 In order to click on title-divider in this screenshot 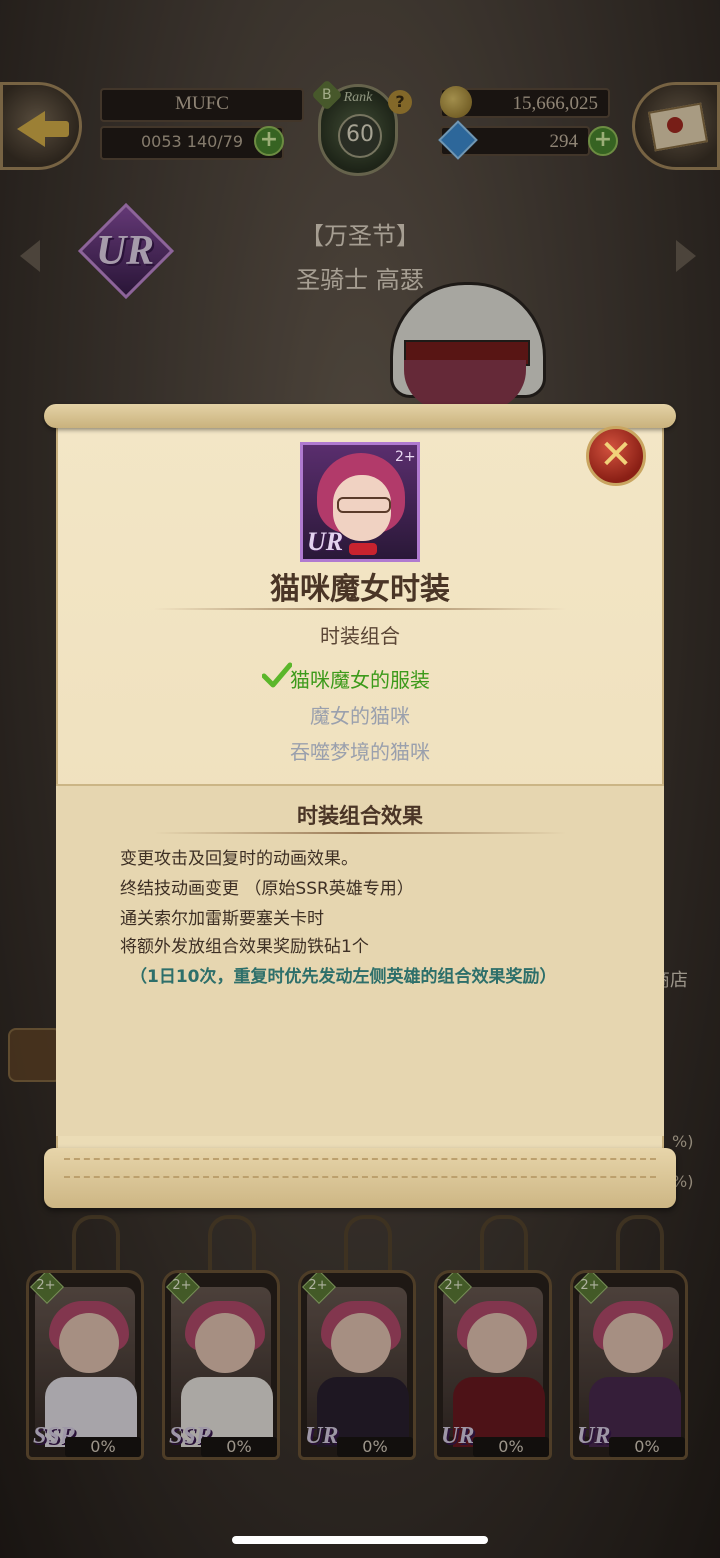, I will do `click(360, 609)`.